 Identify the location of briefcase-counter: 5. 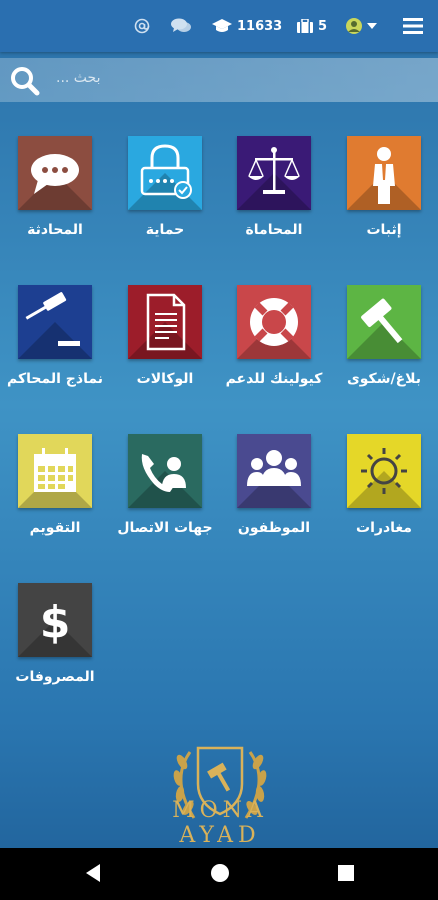
(312, 26).